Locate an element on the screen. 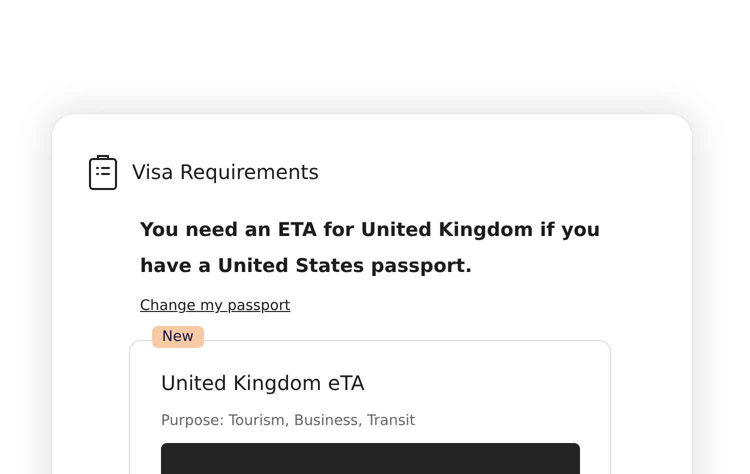 The image size is (750, 474). headline: You need an ETA for United Kingdom if you have a United States passport. is located at coordinates (371, 248).